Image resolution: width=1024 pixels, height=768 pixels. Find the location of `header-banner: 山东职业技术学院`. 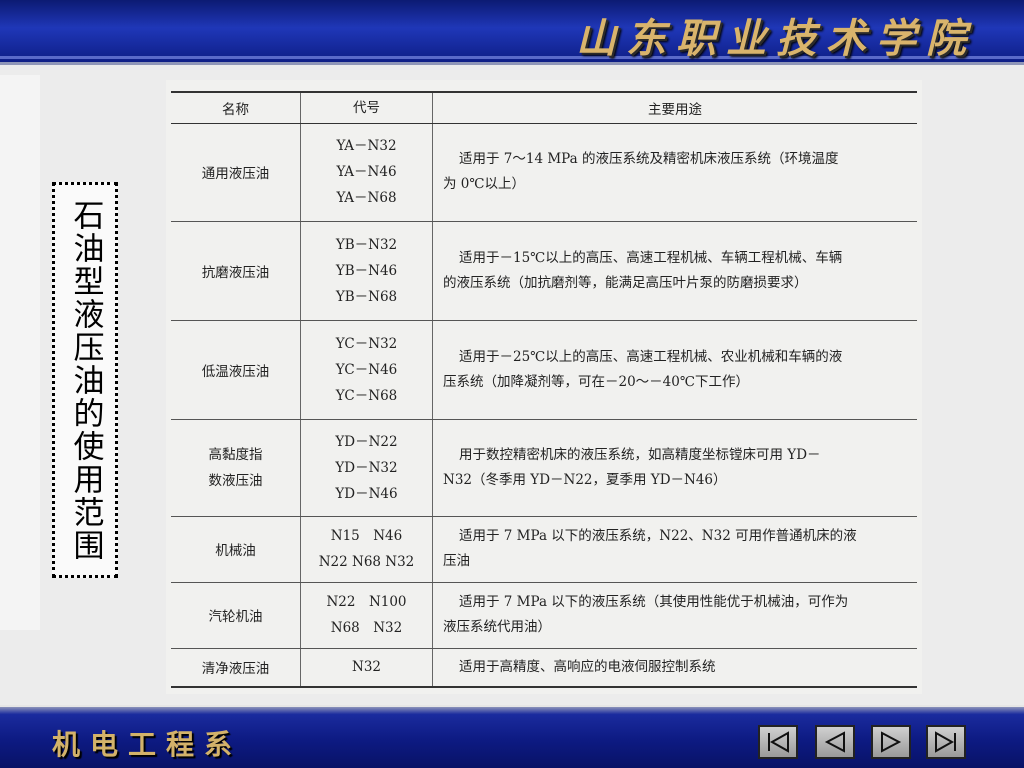

header-banner: 山东职业技术学院 is located at coordinates (512, 32).